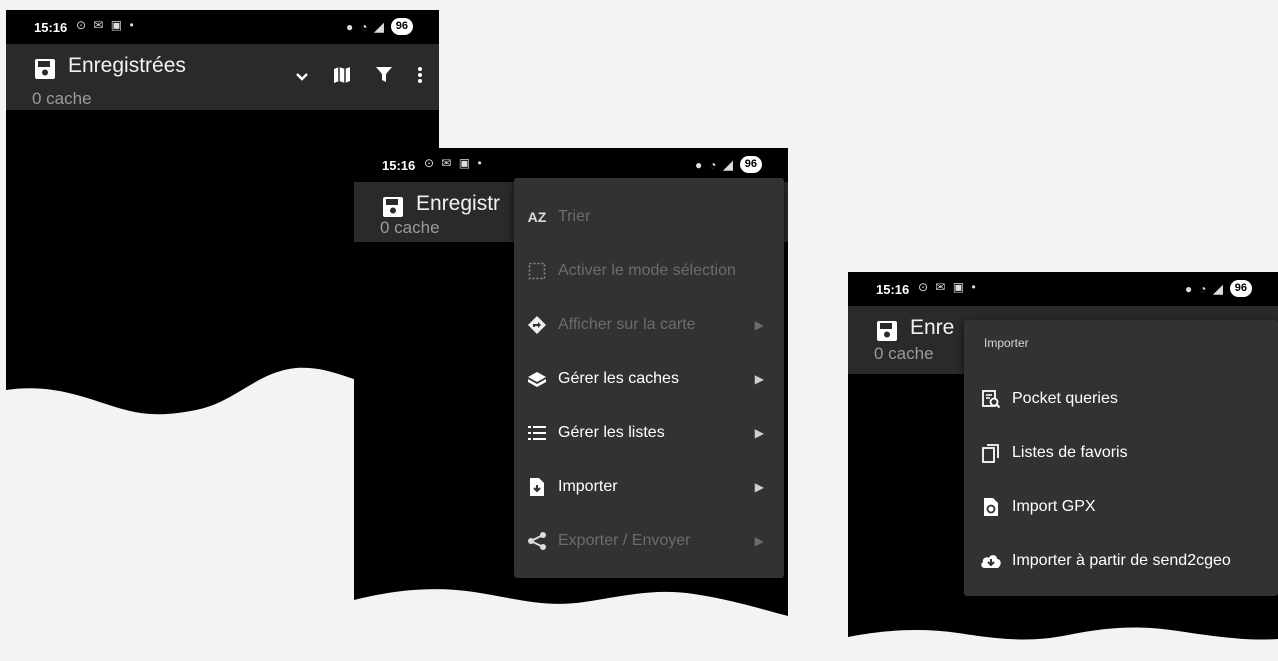  I want to click on directions-icon, so click(537, 325).